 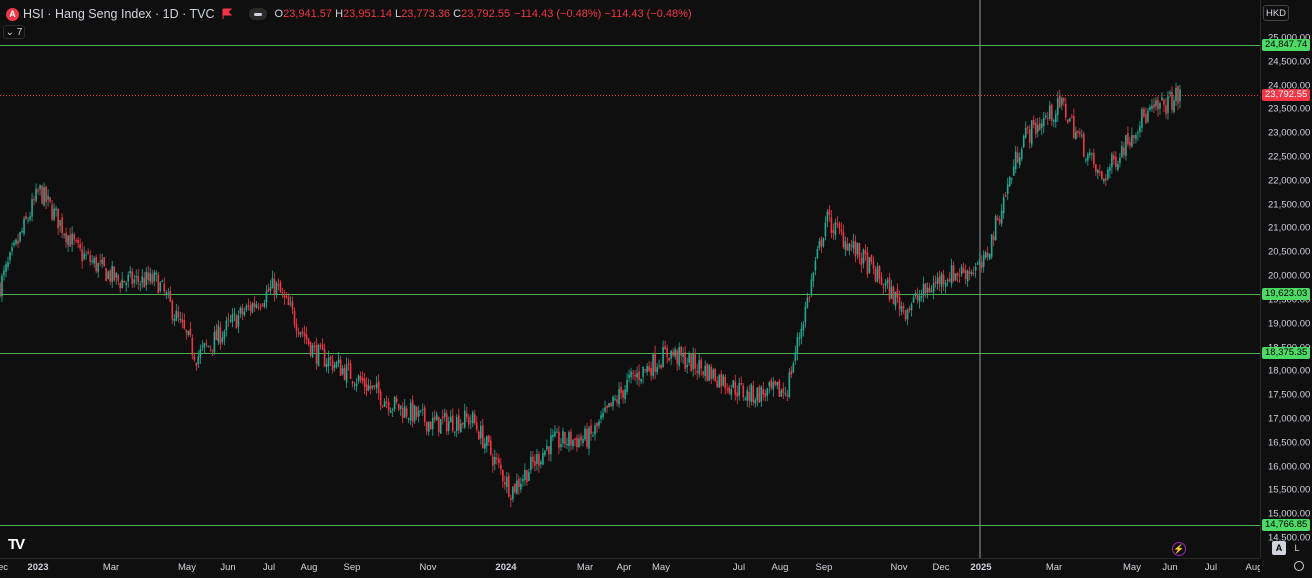 What do you see at coordinates (1286, 525) in the screenshot?
I see `level-price-label: 14,766.85` at bounding box center [1286, 525].